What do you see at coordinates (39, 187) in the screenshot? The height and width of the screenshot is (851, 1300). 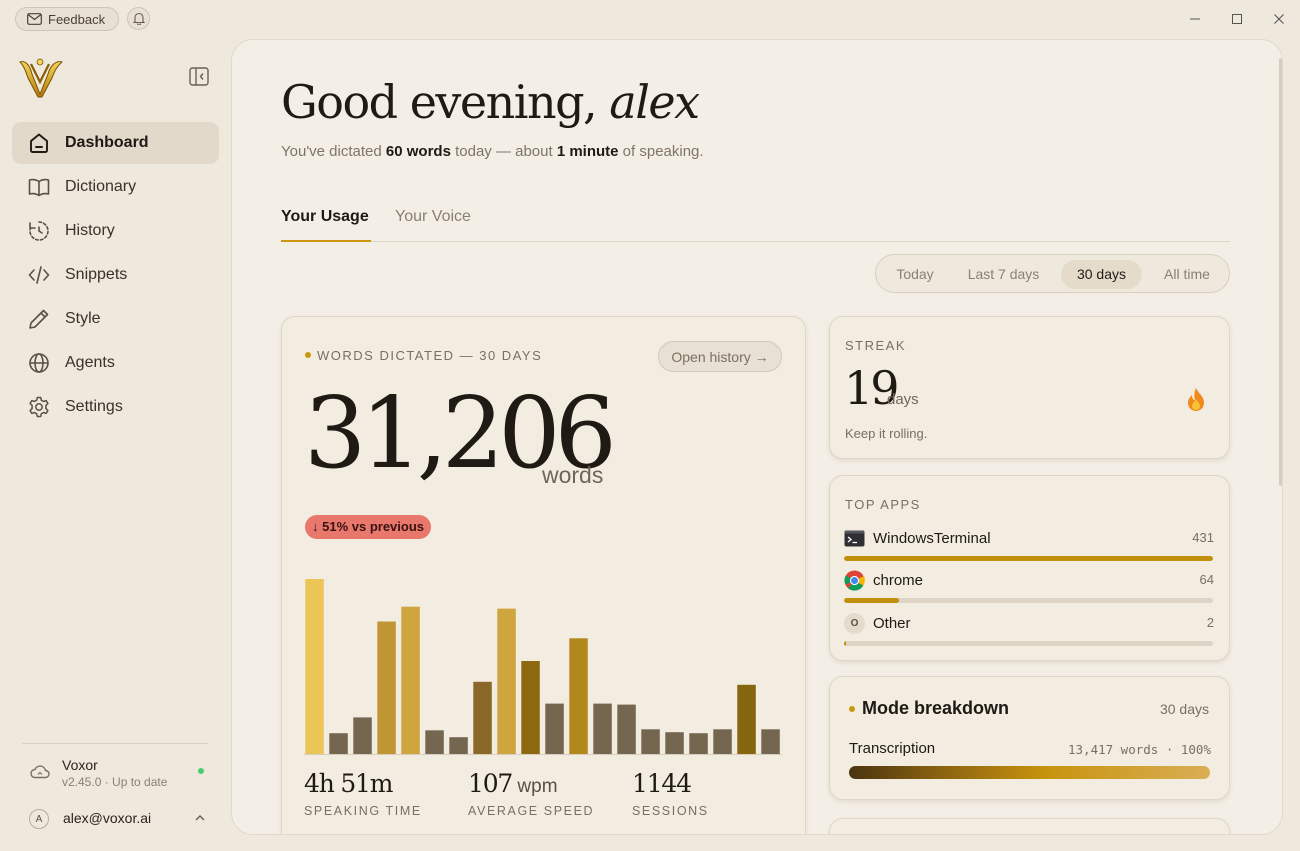 I see `book-icon` at bounding box center [39, 187].